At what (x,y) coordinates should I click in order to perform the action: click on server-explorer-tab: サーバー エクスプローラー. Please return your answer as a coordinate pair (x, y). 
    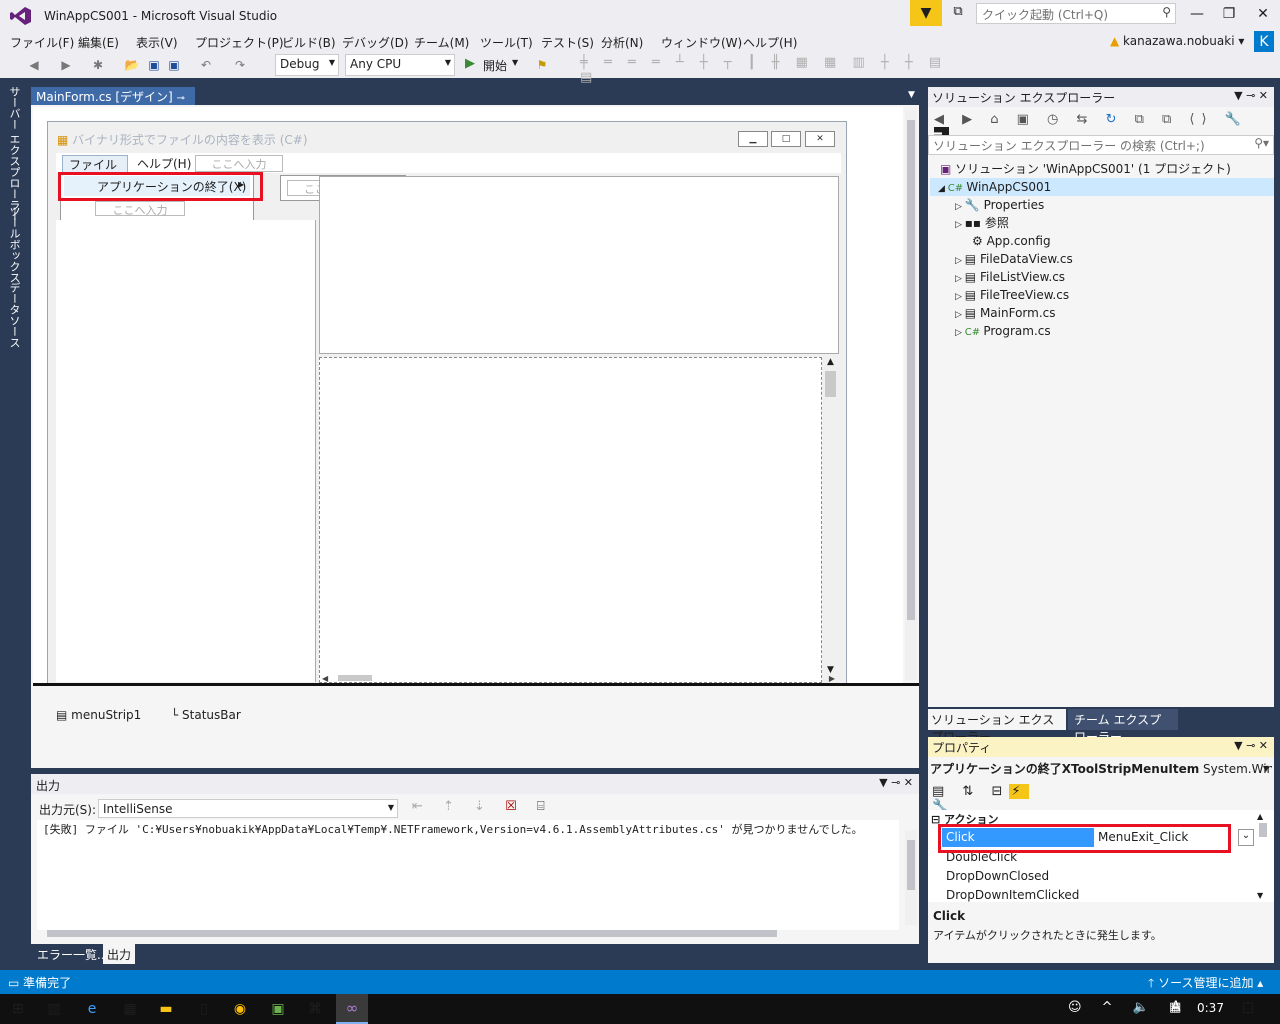
    Looking at the image, I should click on (14, 154).